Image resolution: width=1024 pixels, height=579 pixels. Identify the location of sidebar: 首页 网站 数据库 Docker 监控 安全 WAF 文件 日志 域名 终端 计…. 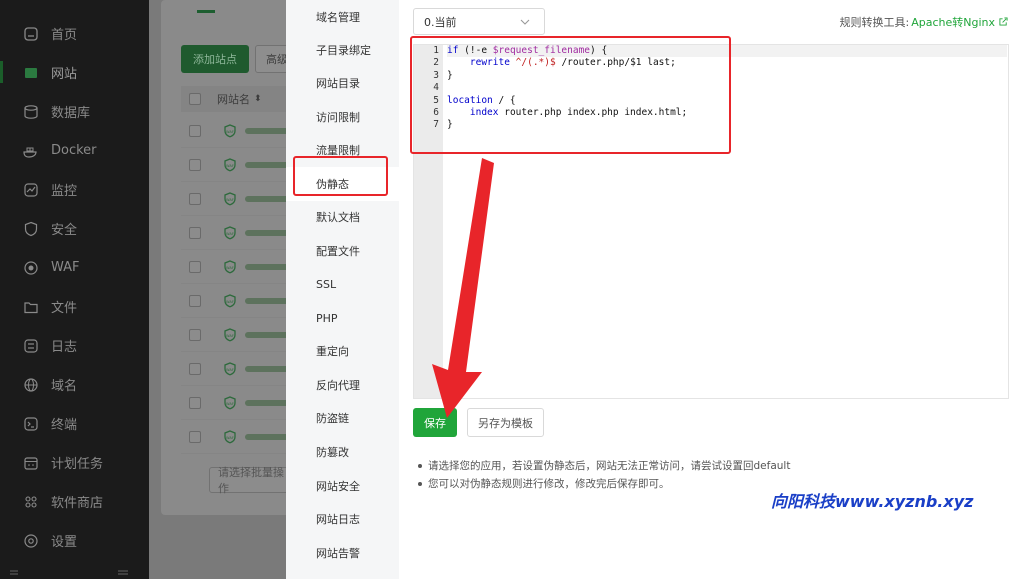
(74, 289).